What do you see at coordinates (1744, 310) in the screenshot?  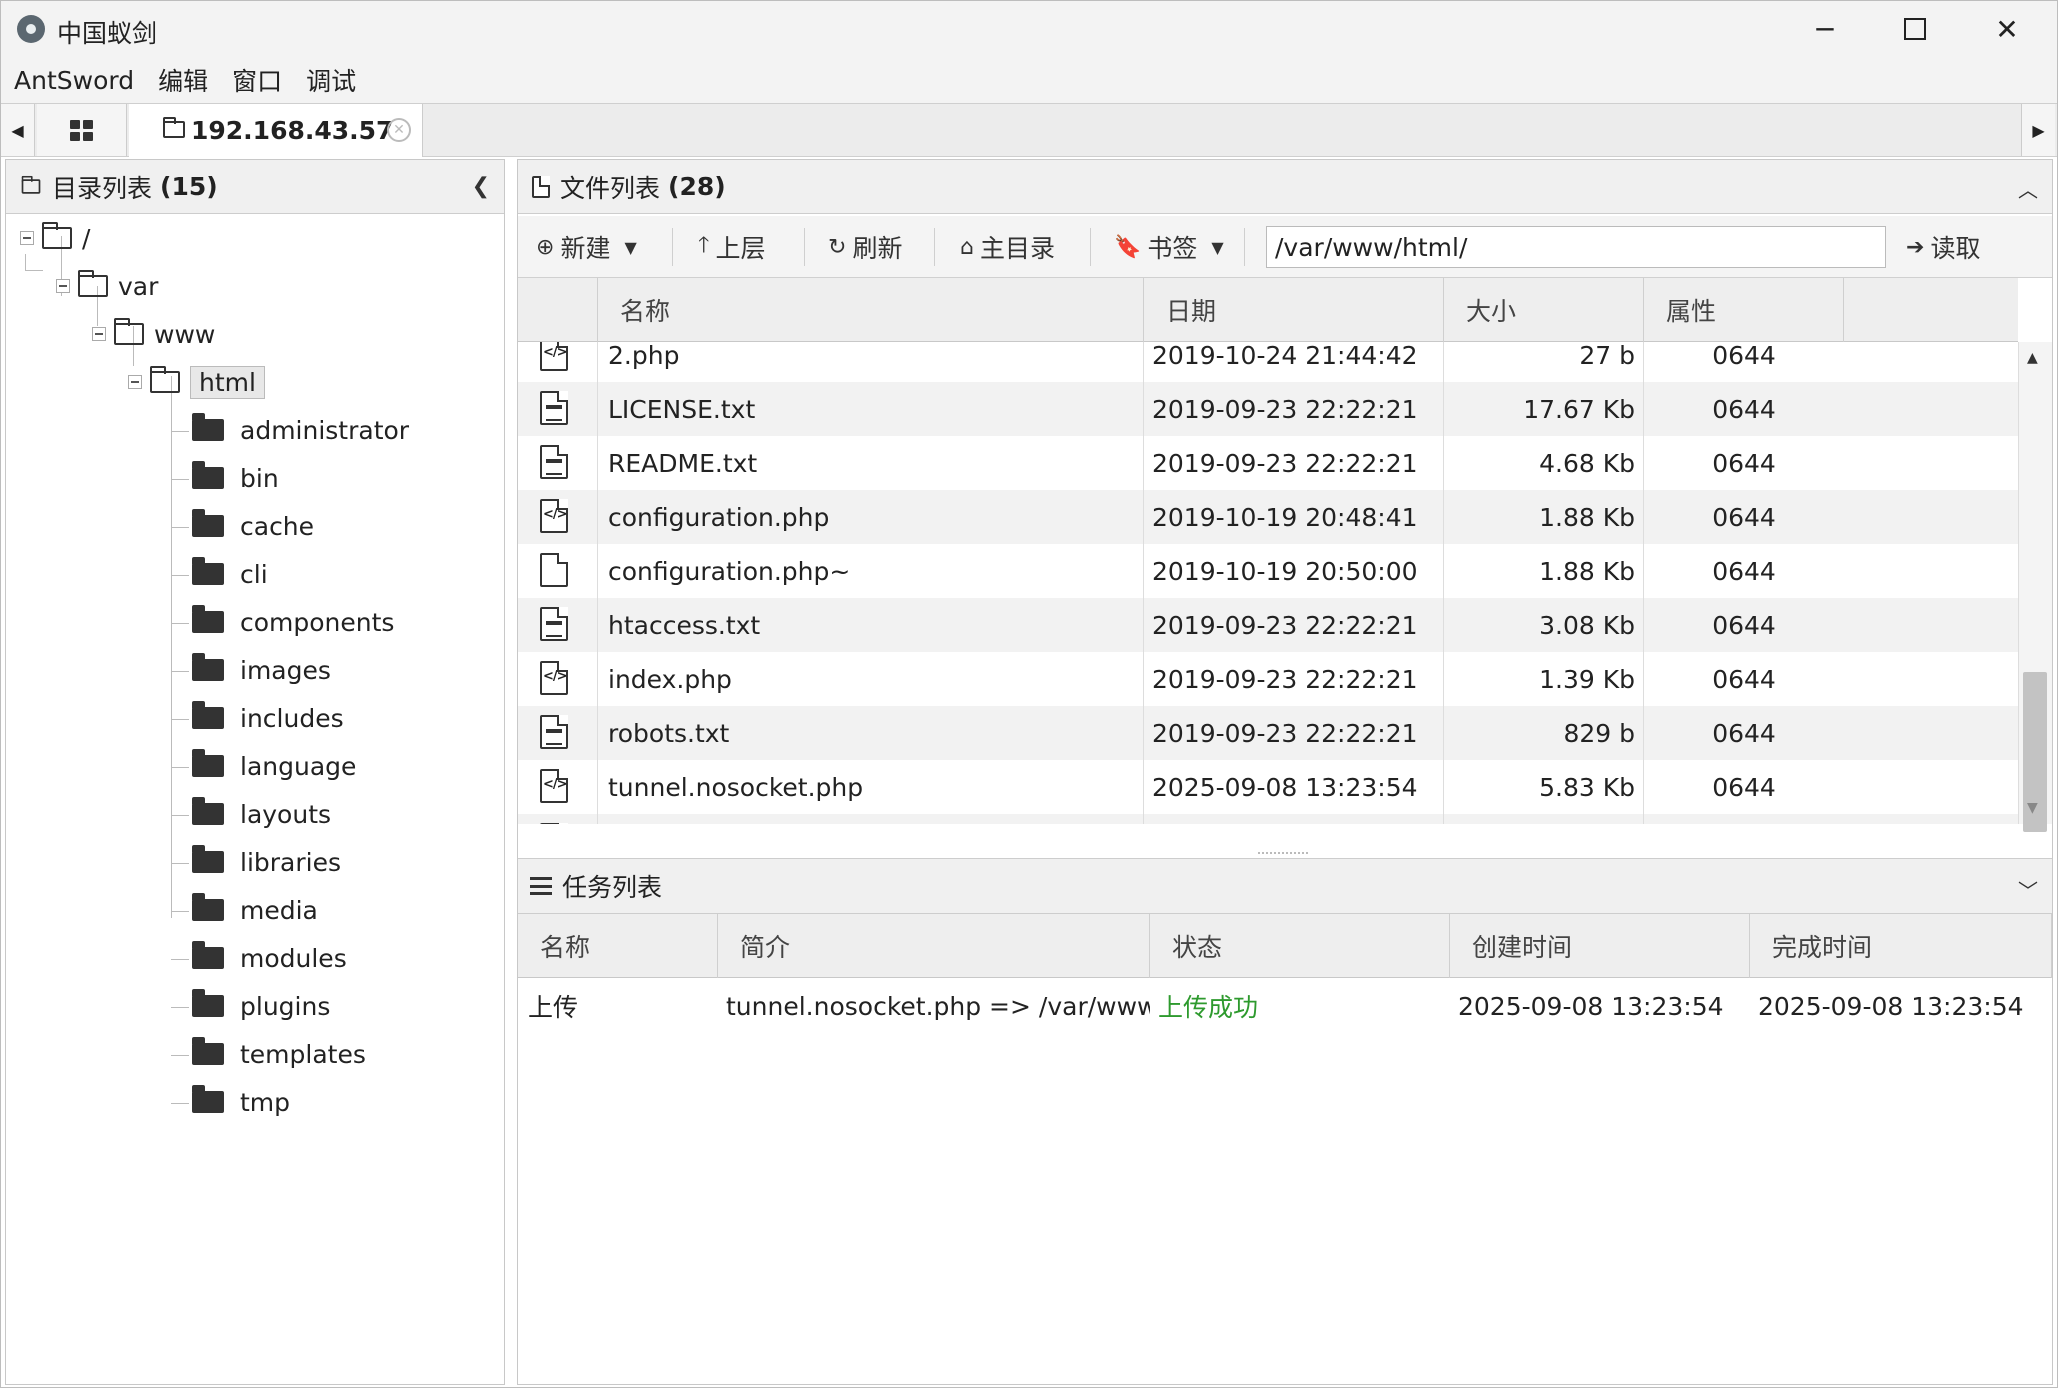 I see `column-header-attr: 属性` at bounding box center [1744, 310].